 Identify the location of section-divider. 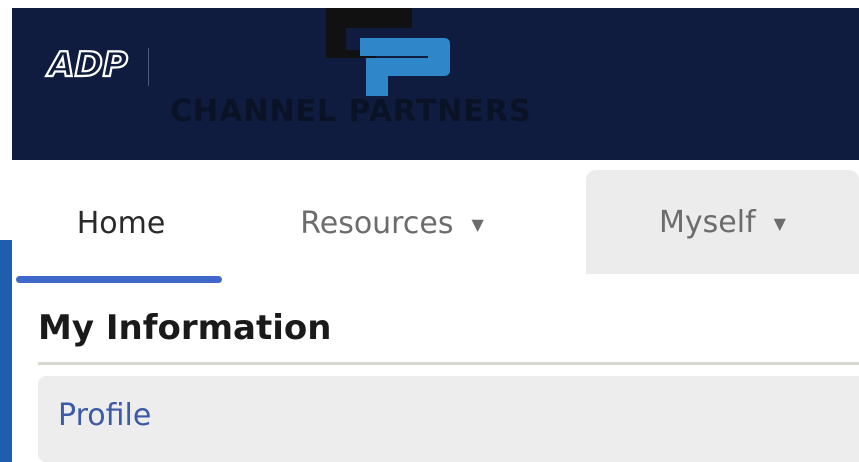
(448, 363).